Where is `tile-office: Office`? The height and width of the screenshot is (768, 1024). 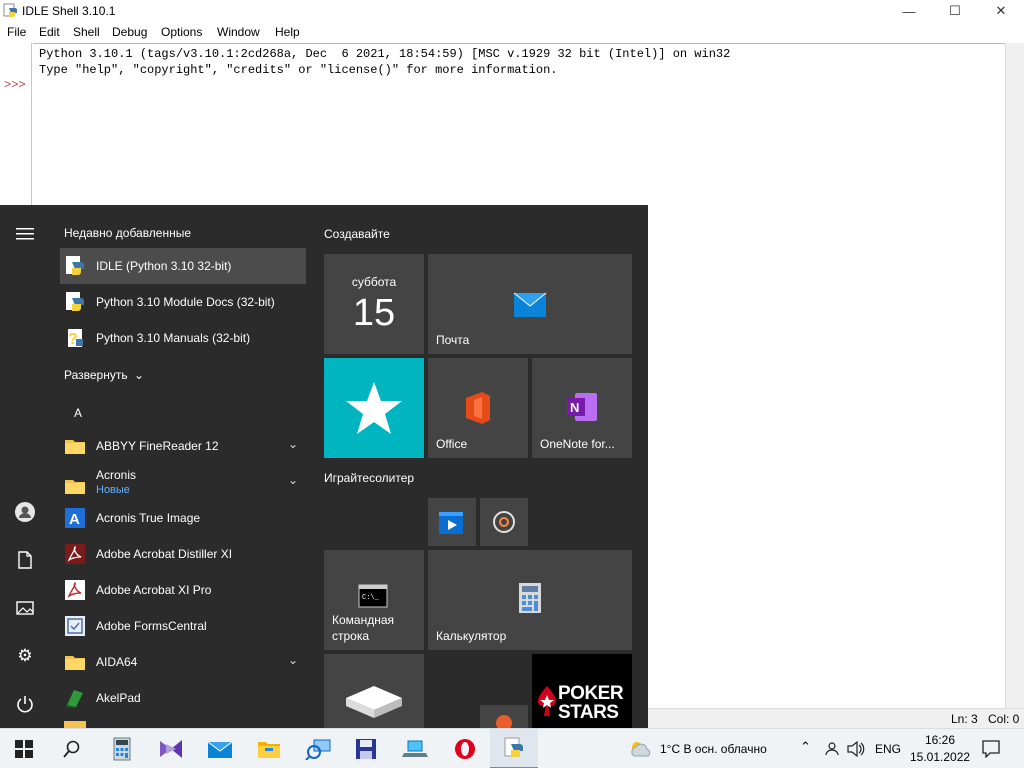 tile-office: Office is located at coordinates (478, 408).